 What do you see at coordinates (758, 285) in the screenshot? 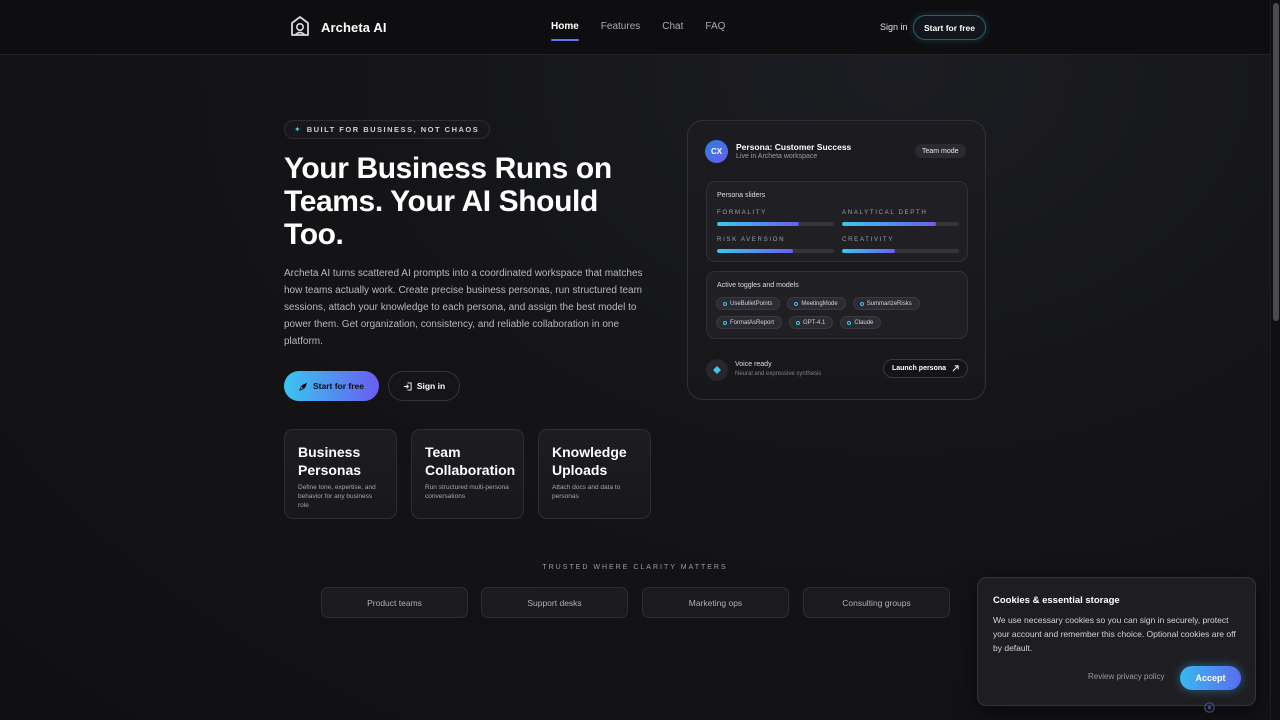
I see `toggles-title: Active toggles and models` at bounding box center [758, 285].